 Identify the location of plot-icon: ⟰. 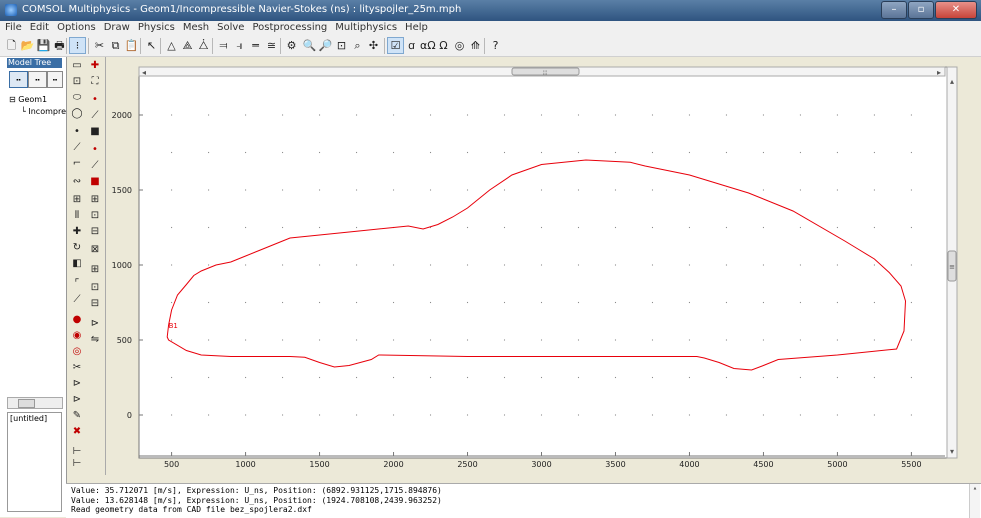
(475, 45).